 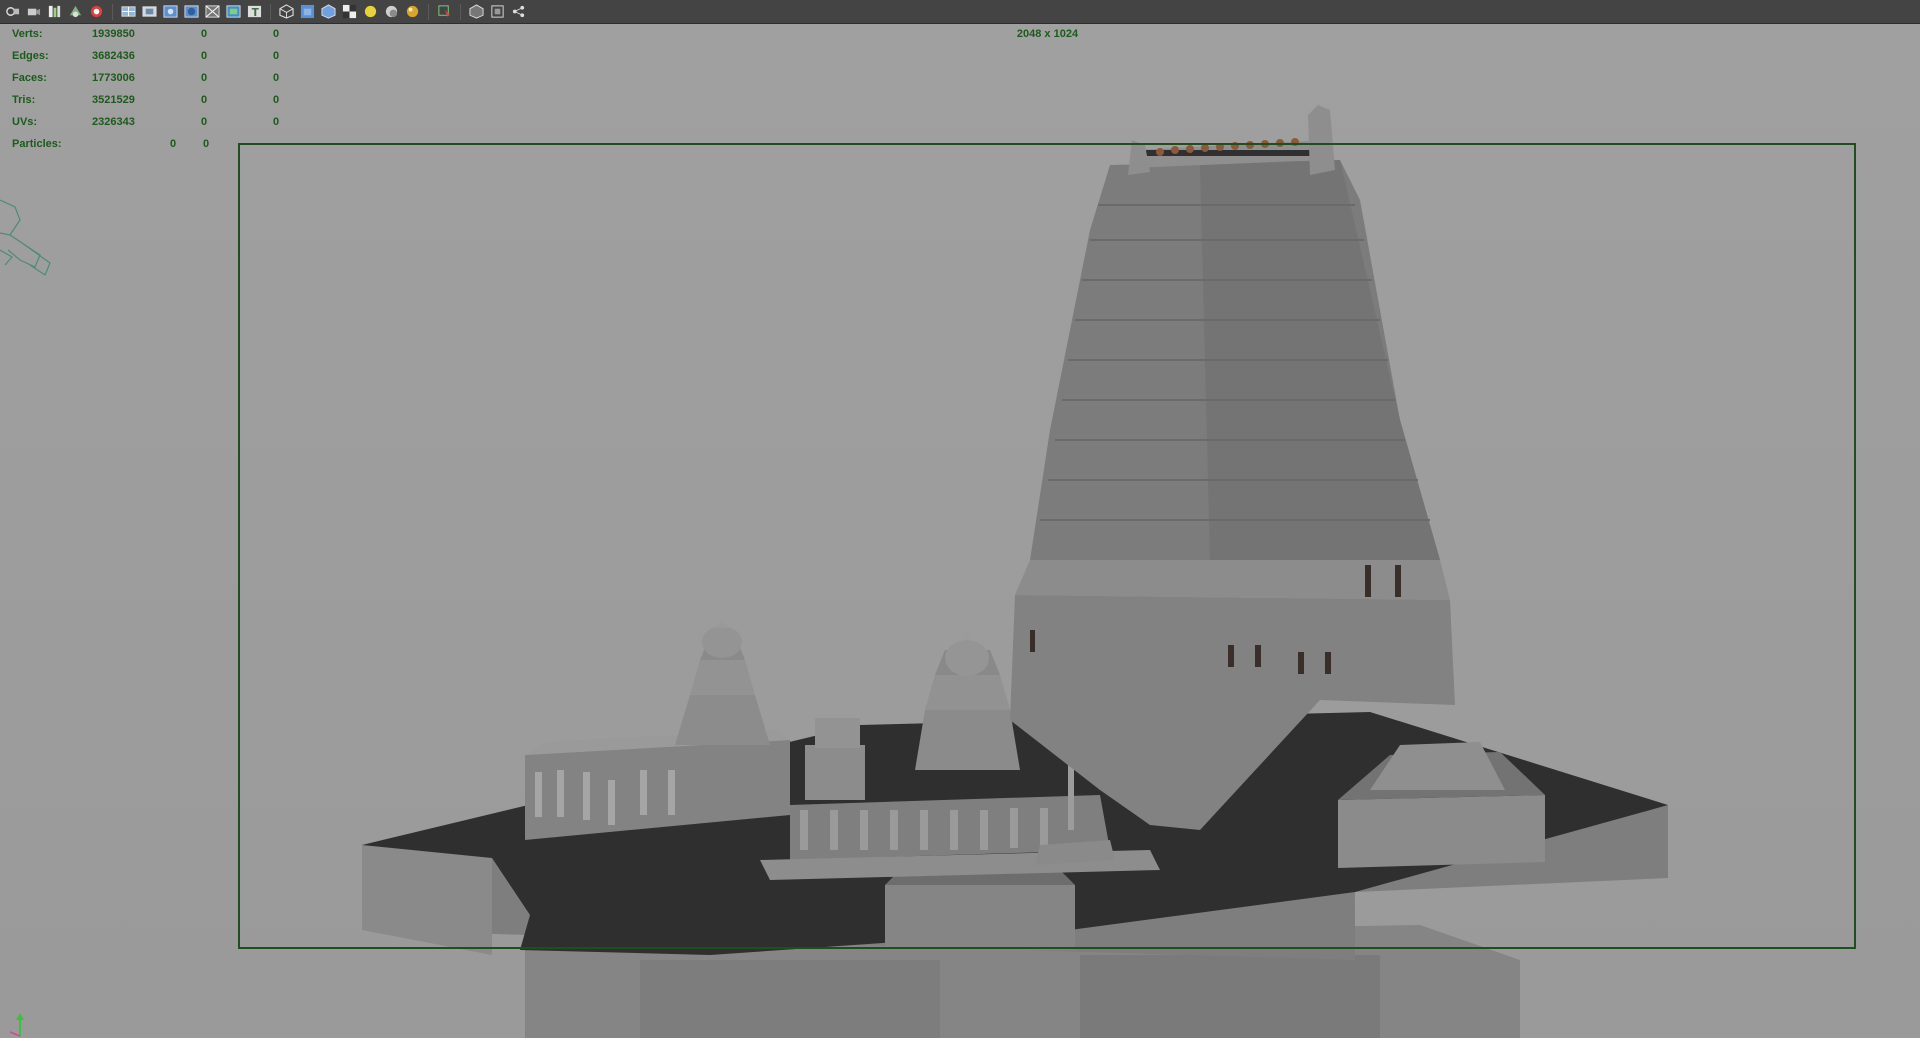 What do you see at coordinates (444, 11) in the screenshot?
I see `isolate-select-icon` at bounding box center [444, 11].